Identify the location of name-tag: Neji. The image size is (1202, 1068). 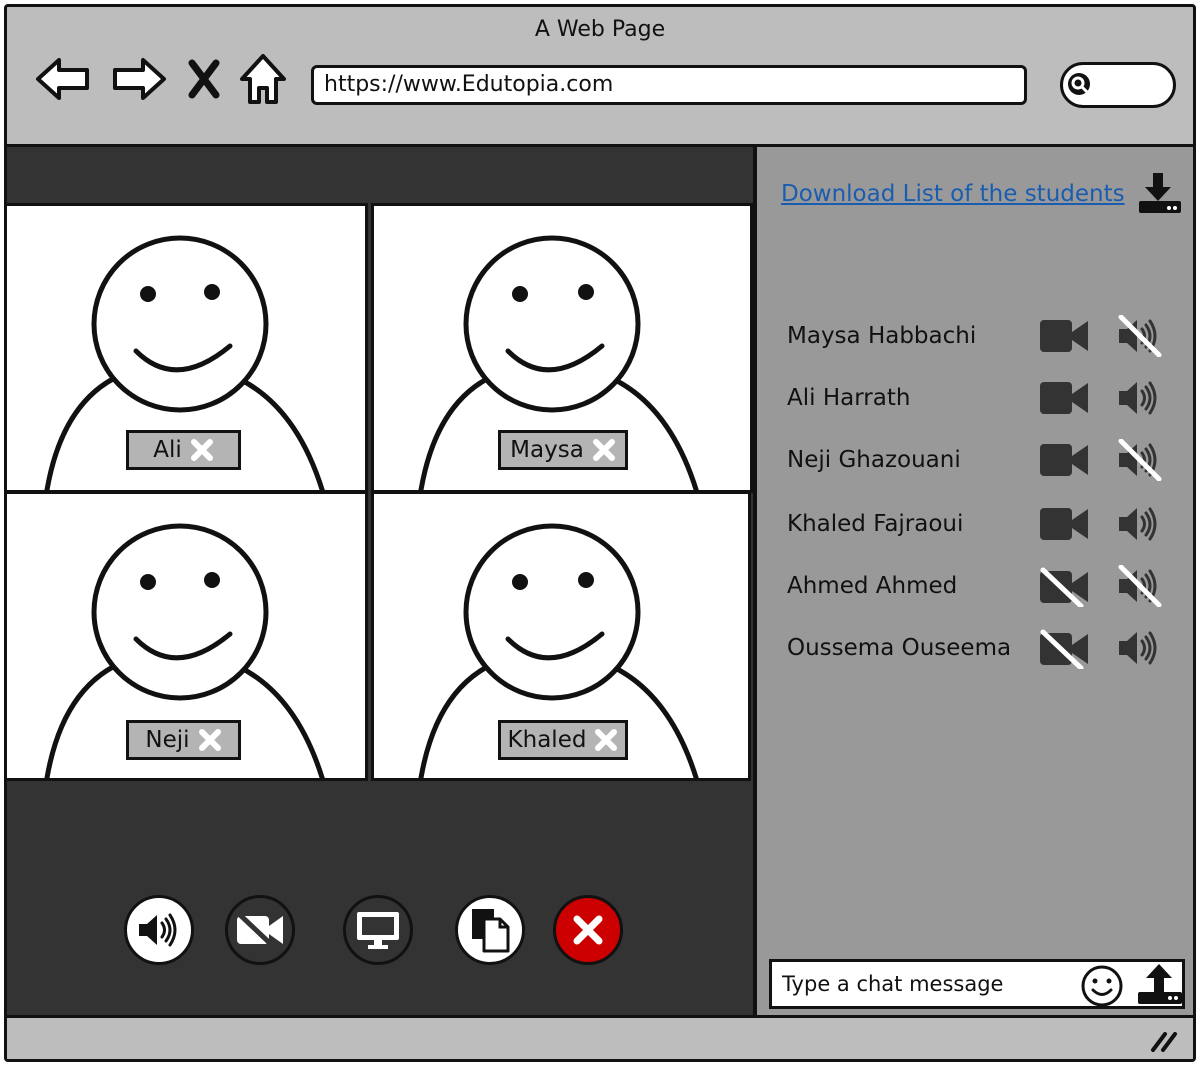
(183, 740).